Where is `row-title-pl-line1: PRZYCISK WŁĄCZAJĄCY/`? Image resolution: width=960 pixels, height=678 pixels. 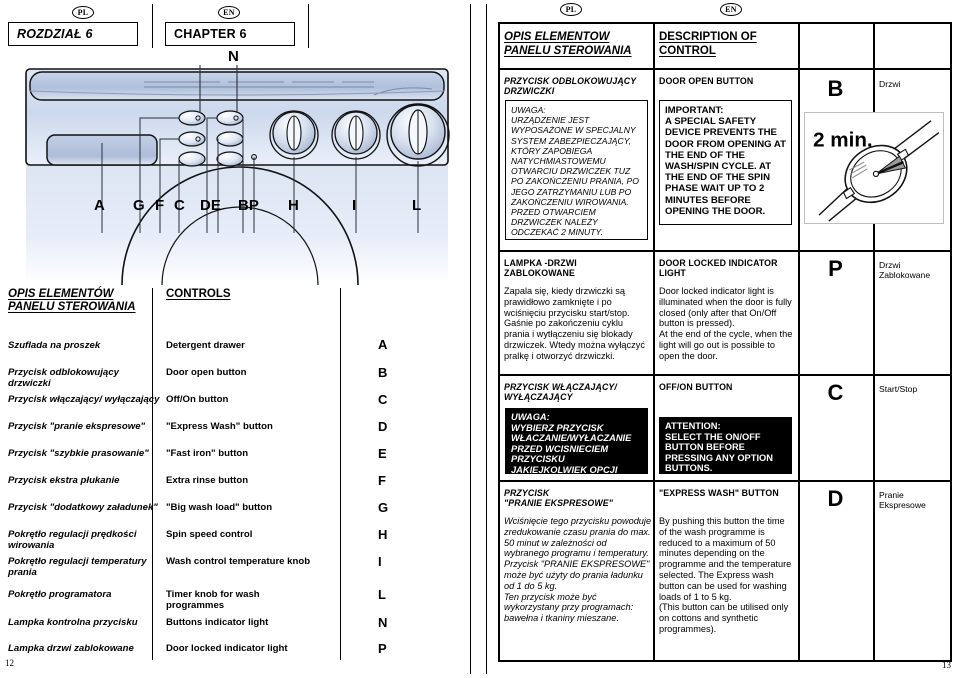 row-title-pl-line1: PRZYCISK WŁĄCZAJĄCY/ is located at coordinates (560, 387).